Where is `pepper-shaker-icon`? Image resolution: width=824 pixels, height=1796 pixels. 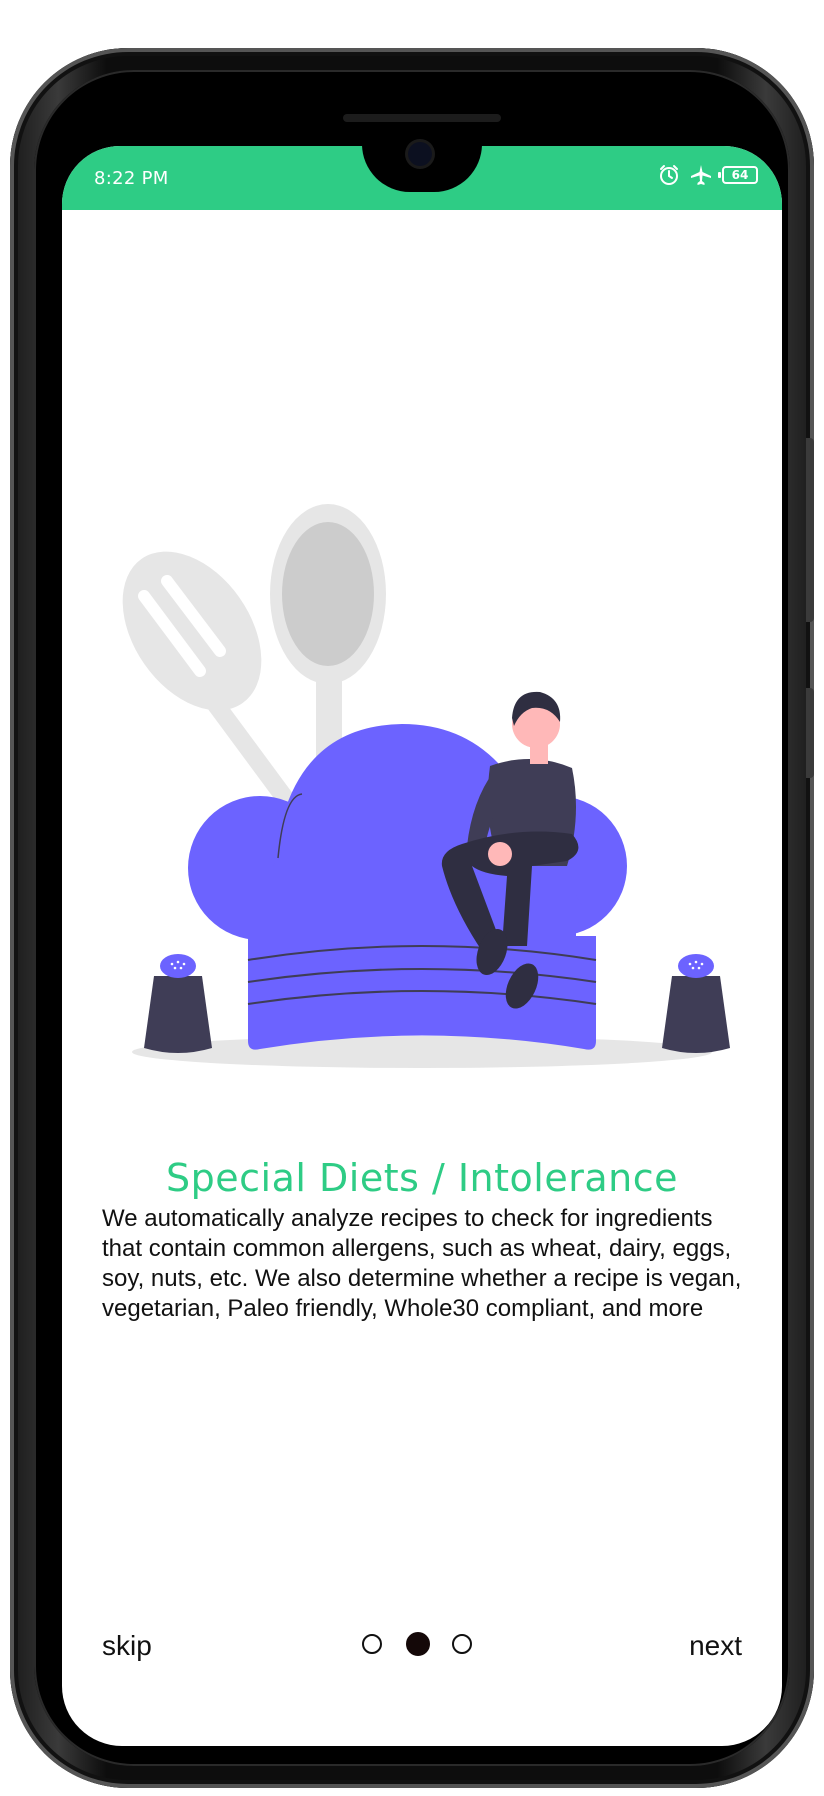 pepper-shaker-icon is located at coordinates (696, 1003).